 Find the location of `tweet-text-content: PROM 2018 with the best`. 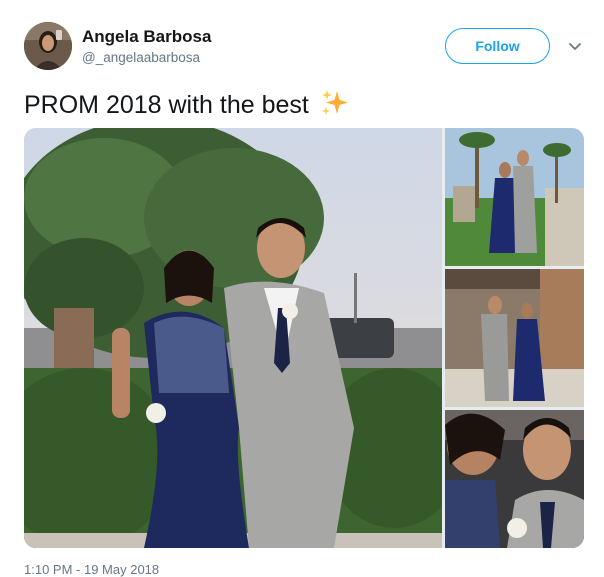

tweet-text-content: PROM 2018 with the best is located at coordinates (166, 105).